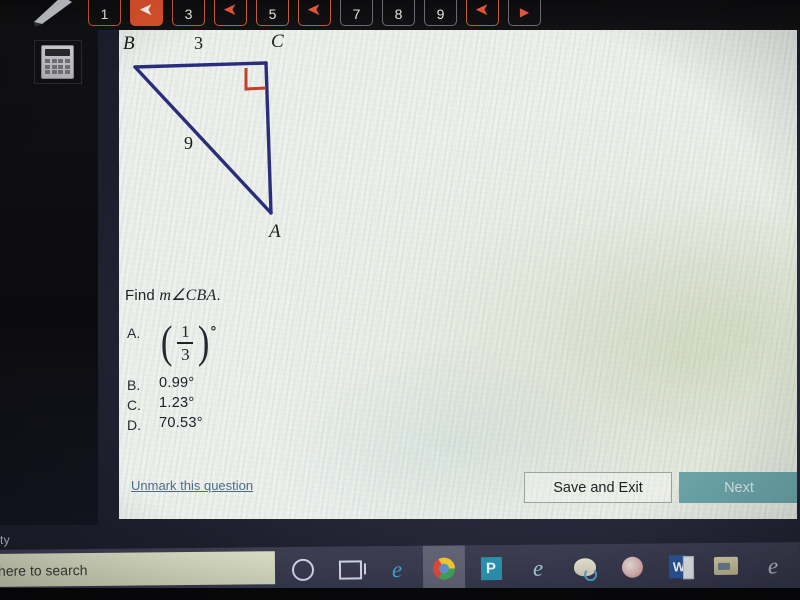 The height and width of the screenshot is (600, 800). I want to click on choice-letter-a: A., so click(134, 333).